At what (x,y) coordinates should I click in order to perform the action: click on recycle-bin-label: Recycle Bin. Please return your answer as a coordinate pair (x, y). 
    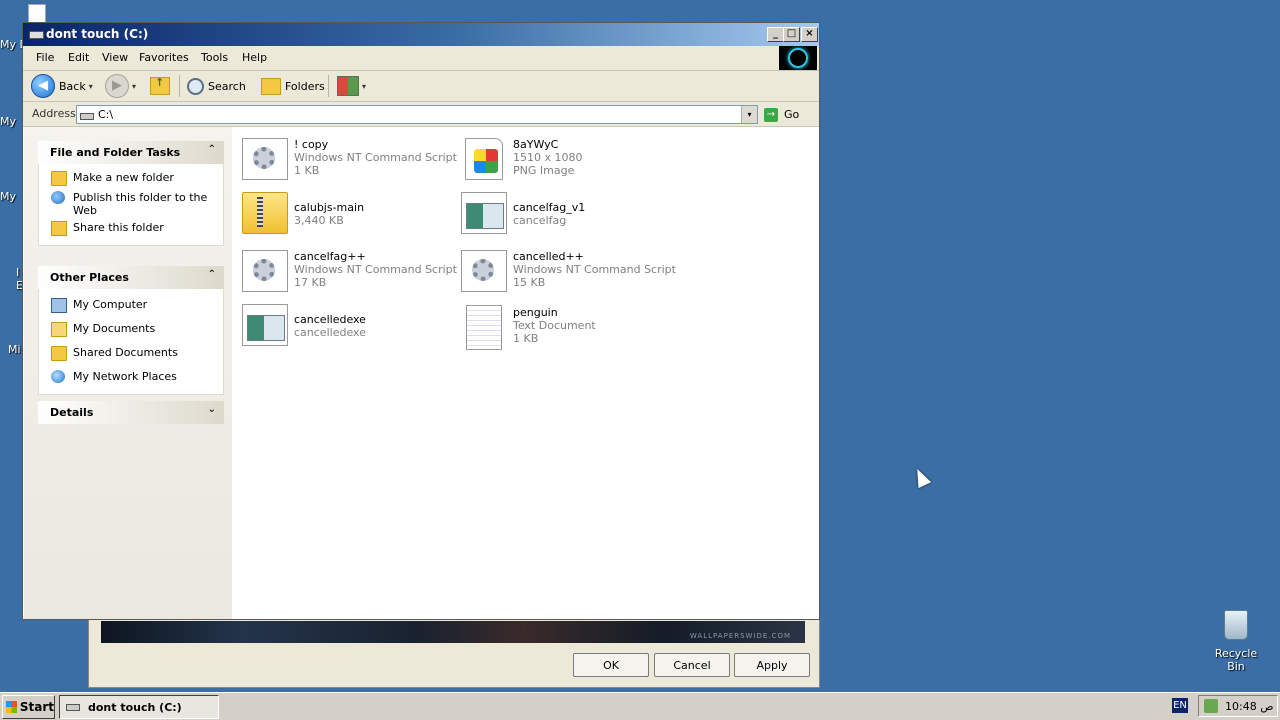
    Looking at the image, I should click on (1236, 660).